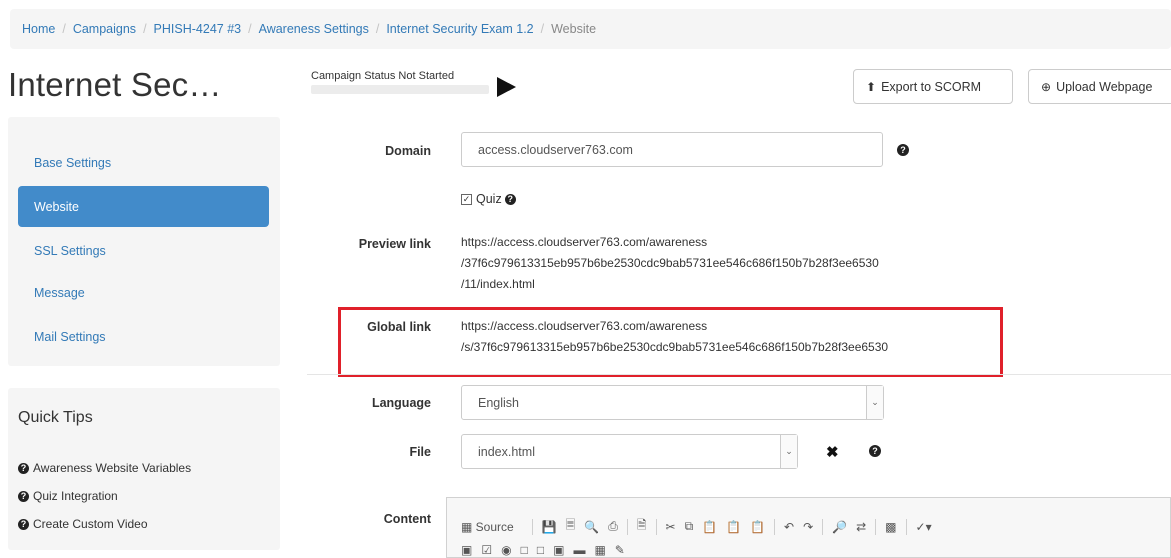  Describe the element at coordinates (420, 452) in the screenshot. I see `file-label: File` at that location.